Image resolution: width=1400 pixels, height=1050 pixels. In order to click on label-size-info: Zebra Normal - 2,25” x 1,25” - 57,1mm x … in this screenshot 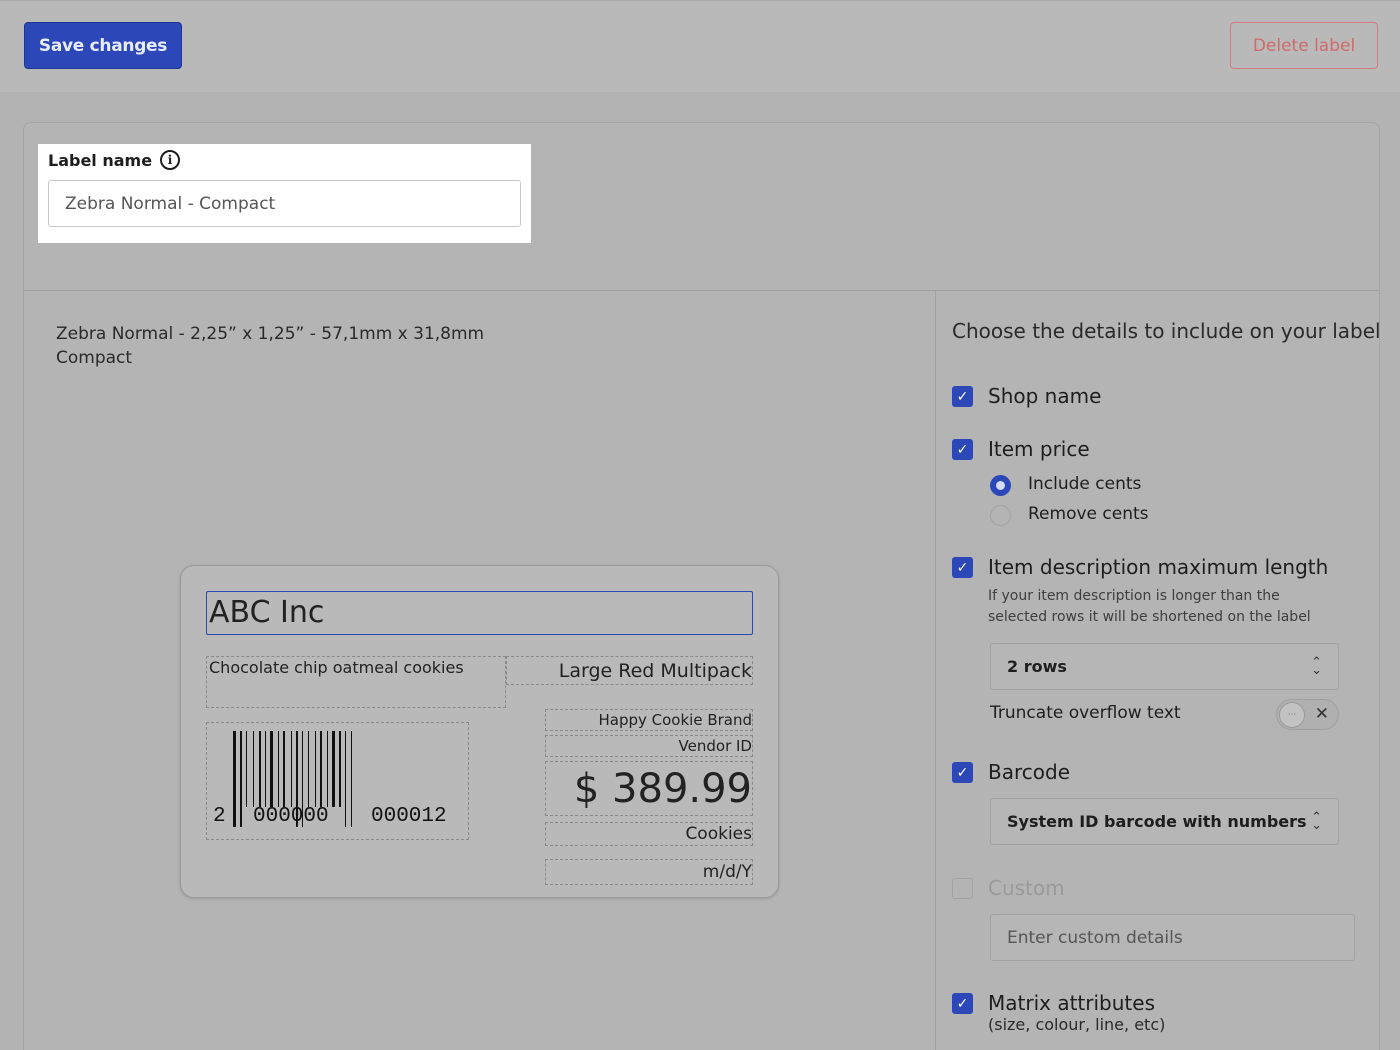, I will do `click(270, 346)`.